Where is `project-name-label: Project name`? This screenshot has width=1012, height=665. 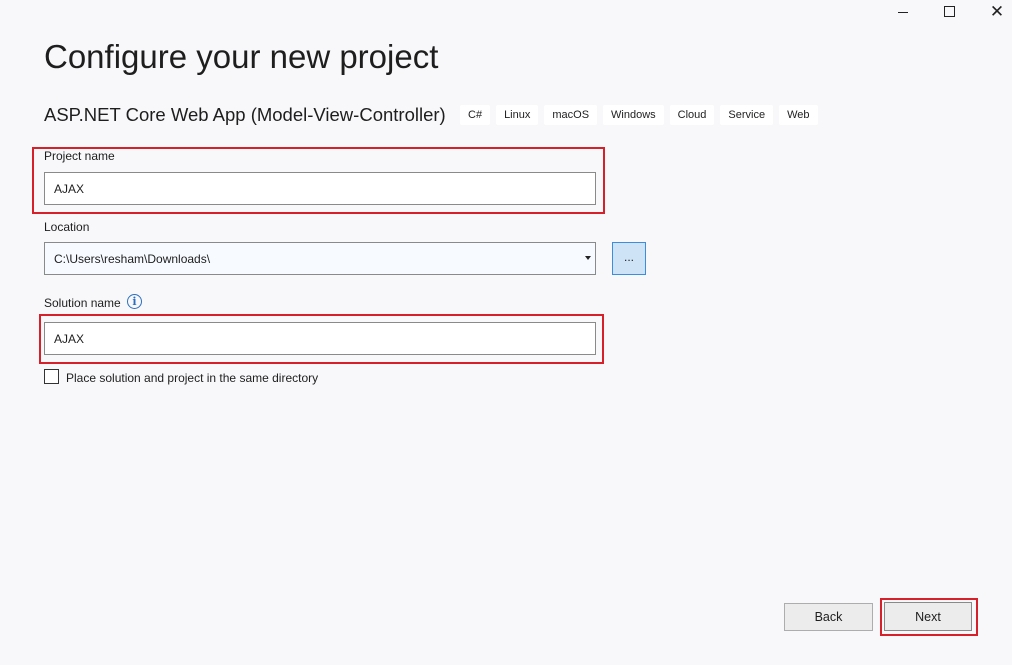 project-name-label: Project name is located at coordinates (79, 156).